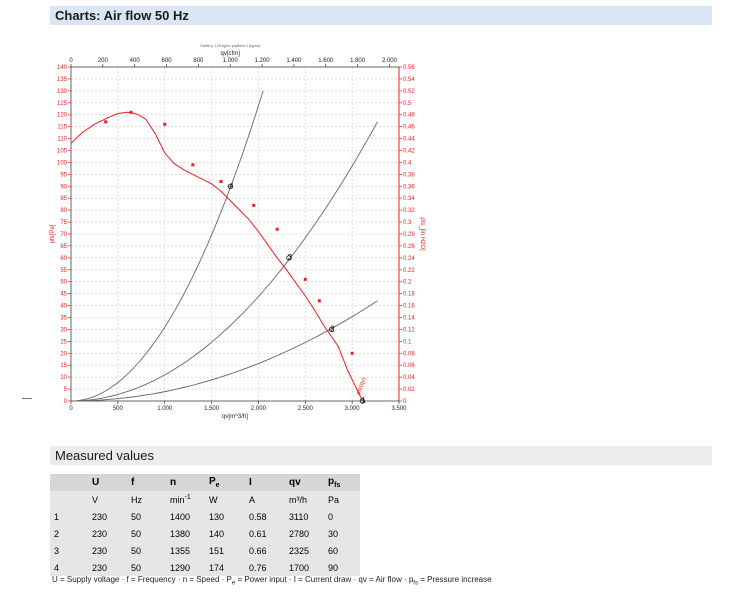  Describe the element at coordinates (62, 80) in the screenshot. I see `y-left-tick-label: 135` at that location.